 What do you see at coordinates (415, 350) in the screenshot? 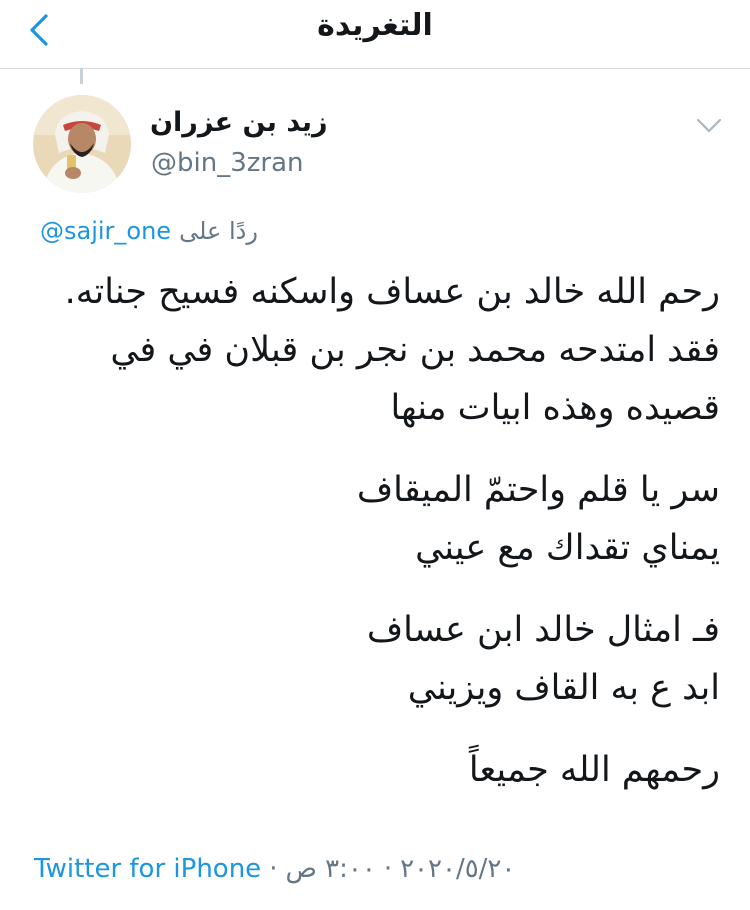
I see `tweet-line: فقد امتدحه محمد بن نجر بن قبلان في في` at bounding box center [415, 350].